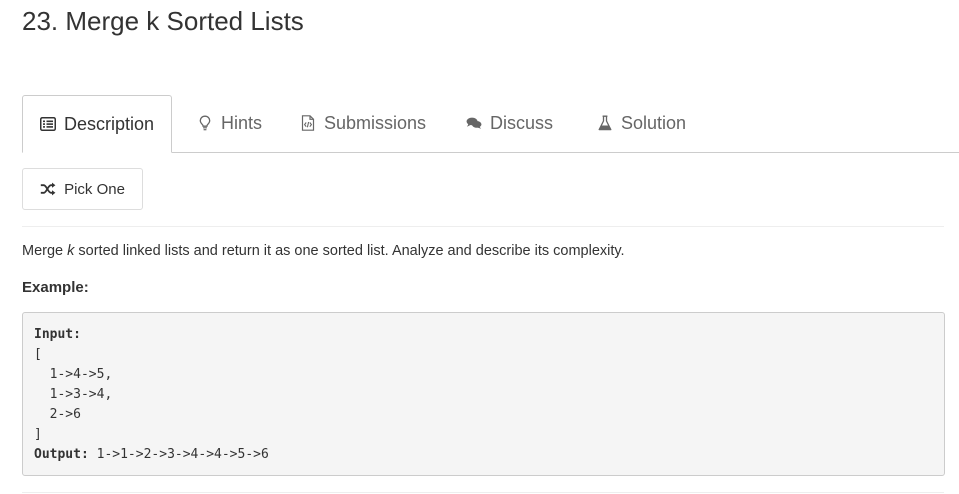 This screenshot has width=959, height=494. I want to click on tab-description: Description, so click(97, 124).